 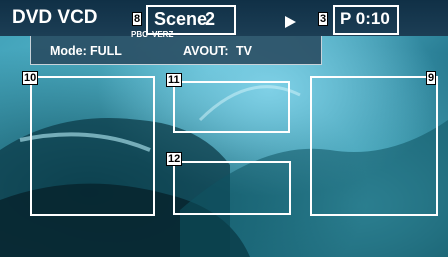 I want to click on scene-number: 2, so click(x=210, y=19).